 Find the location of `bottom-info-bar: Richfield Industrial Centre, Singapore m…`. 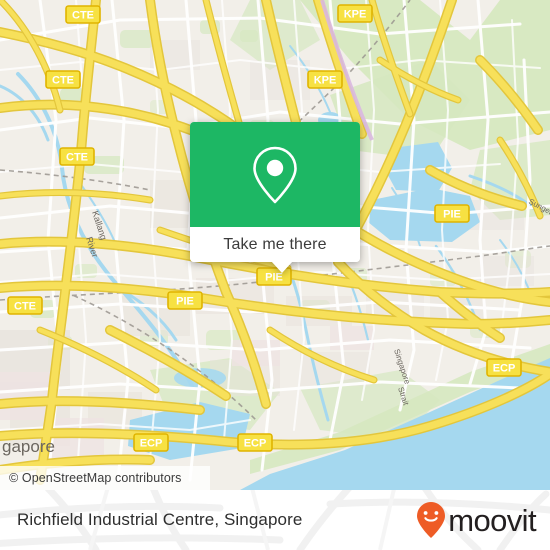

bottom-info-bar: Richfield Industrial Centre, Singapore m… is located at coordinates (275, 520).